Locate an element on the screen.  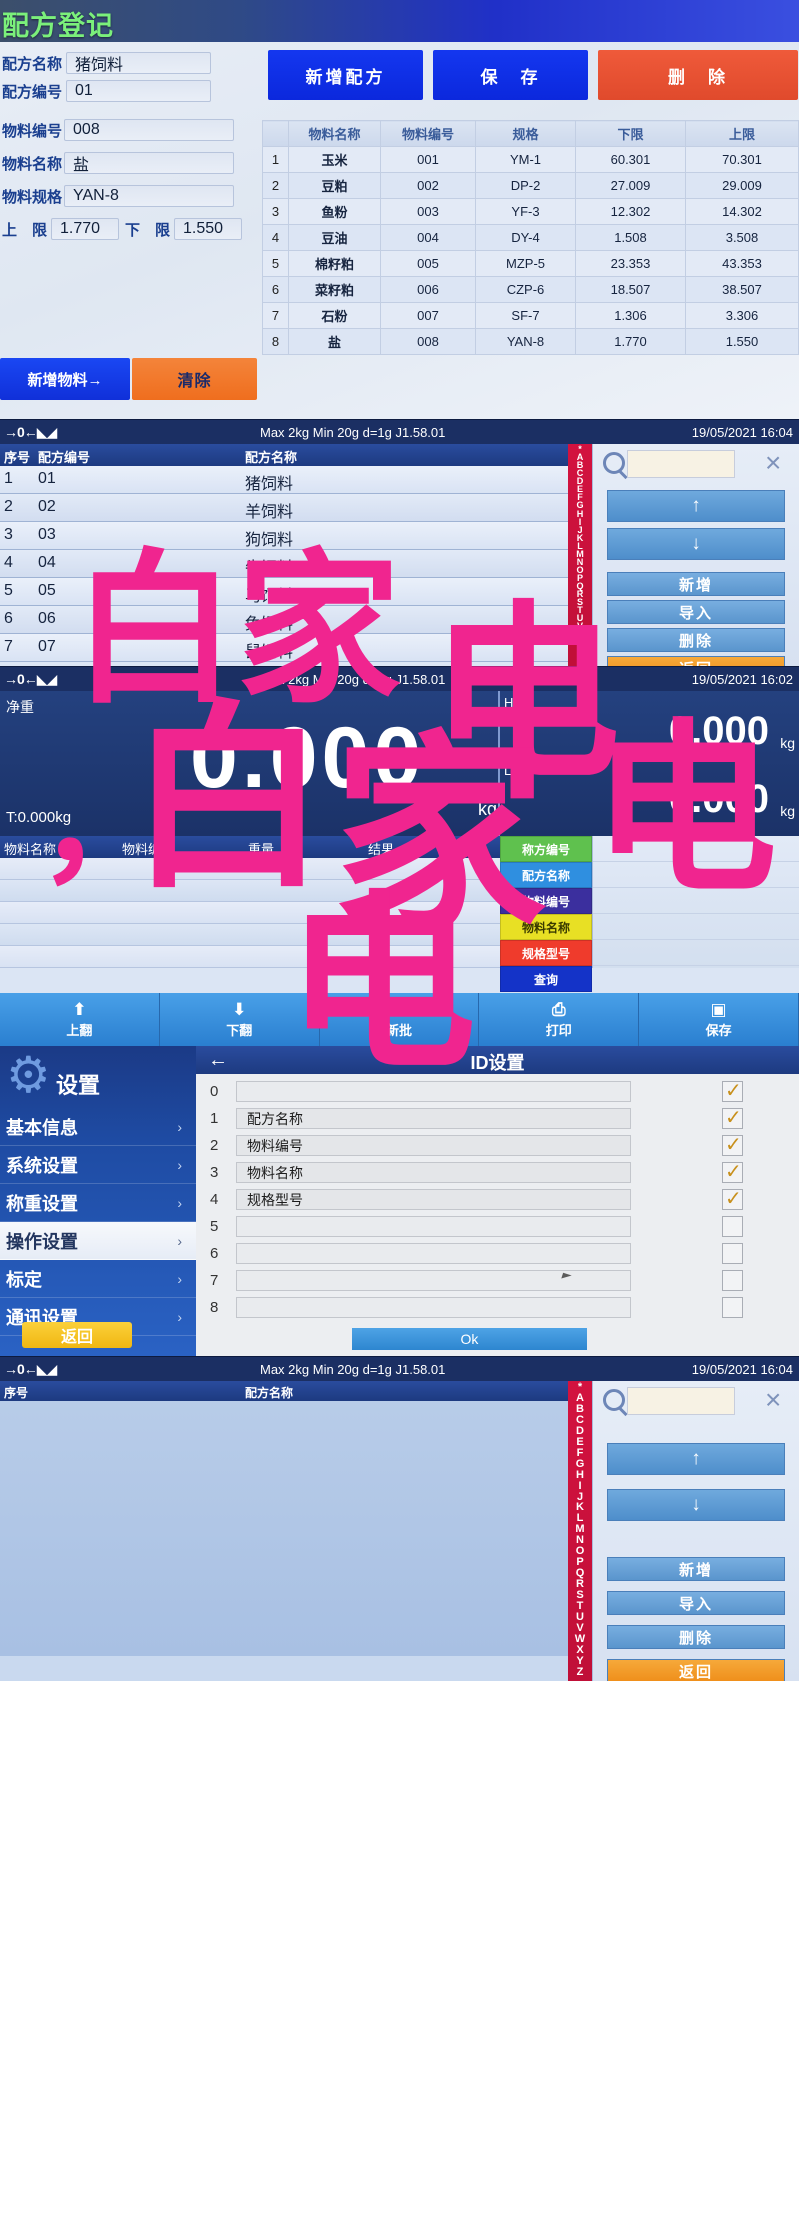
table-row: 2 豆粕 002 DP-2 27.009 29.009 is located at coordinates (530, 185).